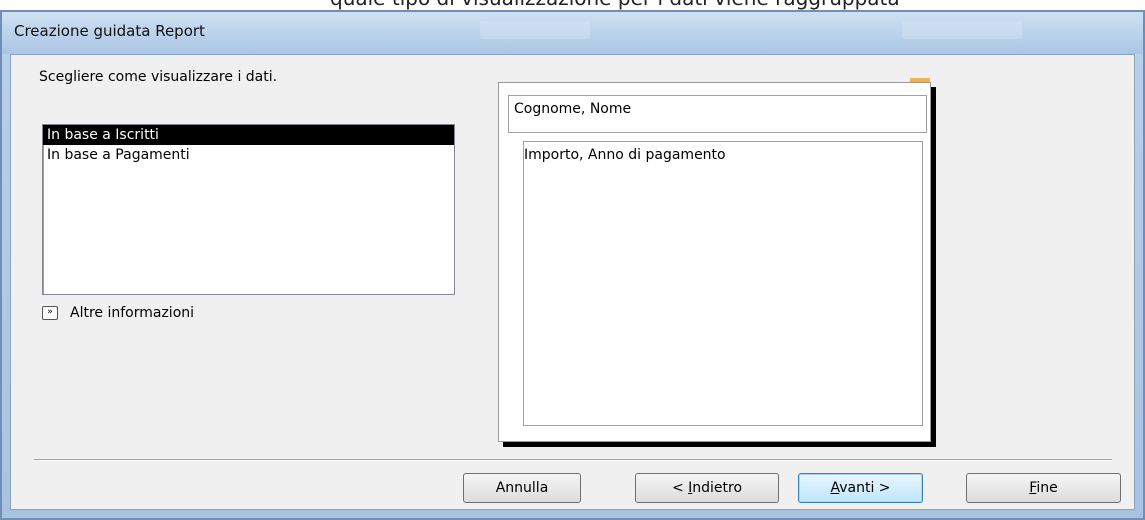  Describe the element at coordinates (717, 114) in the screenshot. I see `preview-group-header: Cognome, Nome` at that location.